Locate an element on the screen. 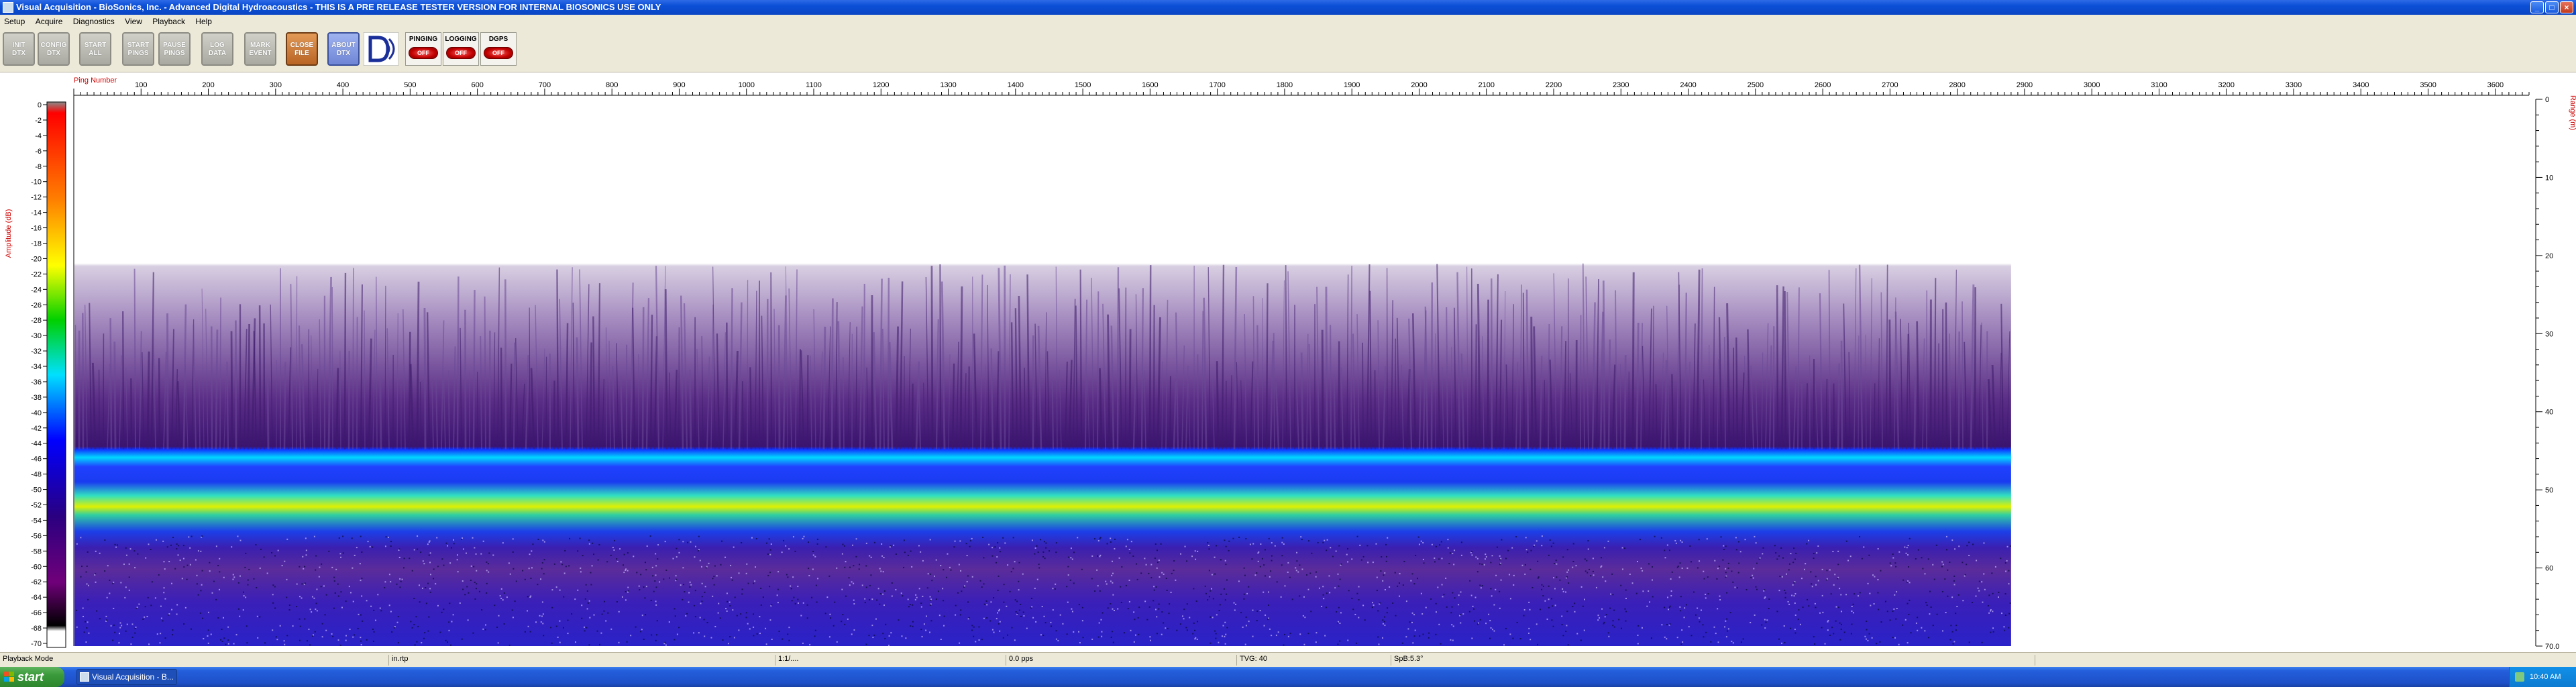  network-icon is located at coordinates (2519, 677).